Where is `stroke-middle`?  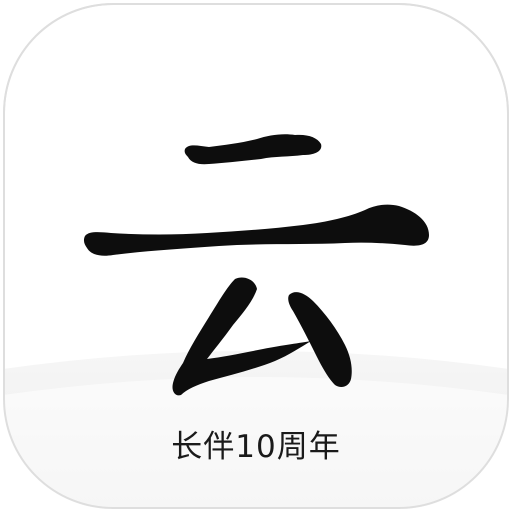 stroke-middle is located at coordinates (256, 230).